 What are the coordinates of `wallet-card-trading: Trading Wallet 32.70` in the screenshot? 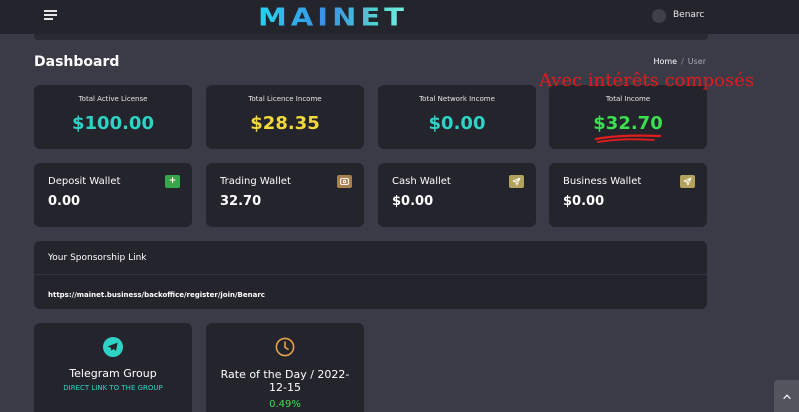 It's located at (285, 195).